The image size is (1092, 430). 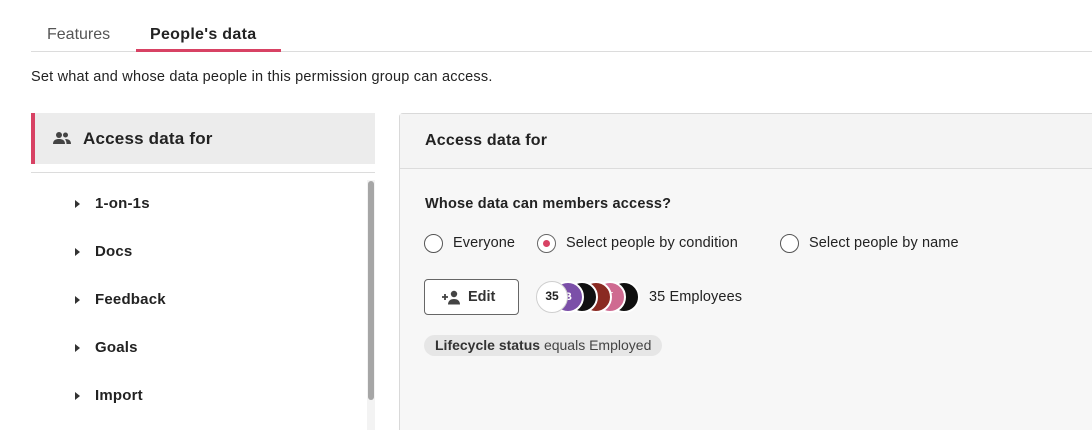 I want to click on tab-peoples-data: People's data, so click(x=203, y=35).